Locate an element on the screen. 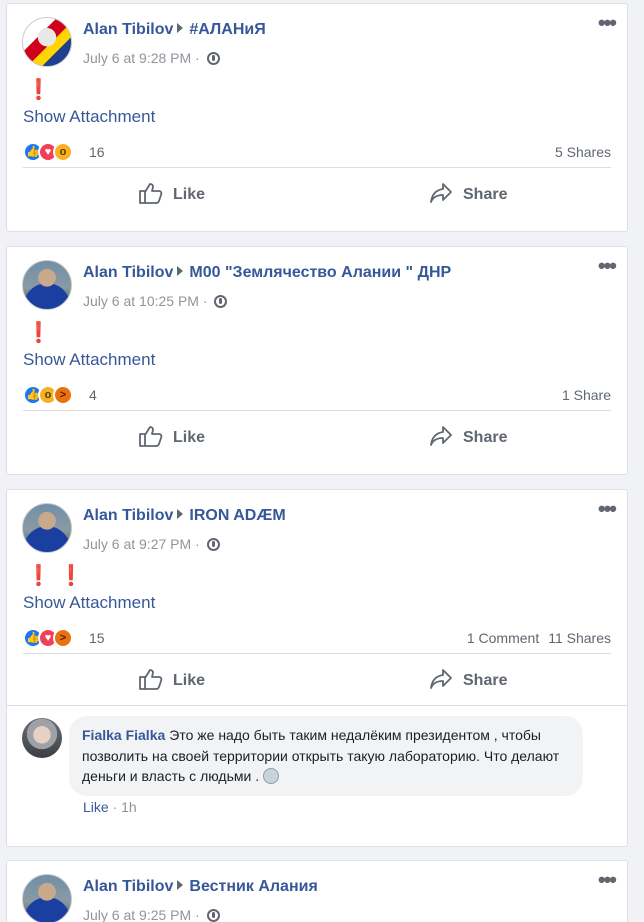 The width and height of the screenshot is (644, 922). post-meta: July 6 at 10:25 PM · is located at coordinates (155, 301).